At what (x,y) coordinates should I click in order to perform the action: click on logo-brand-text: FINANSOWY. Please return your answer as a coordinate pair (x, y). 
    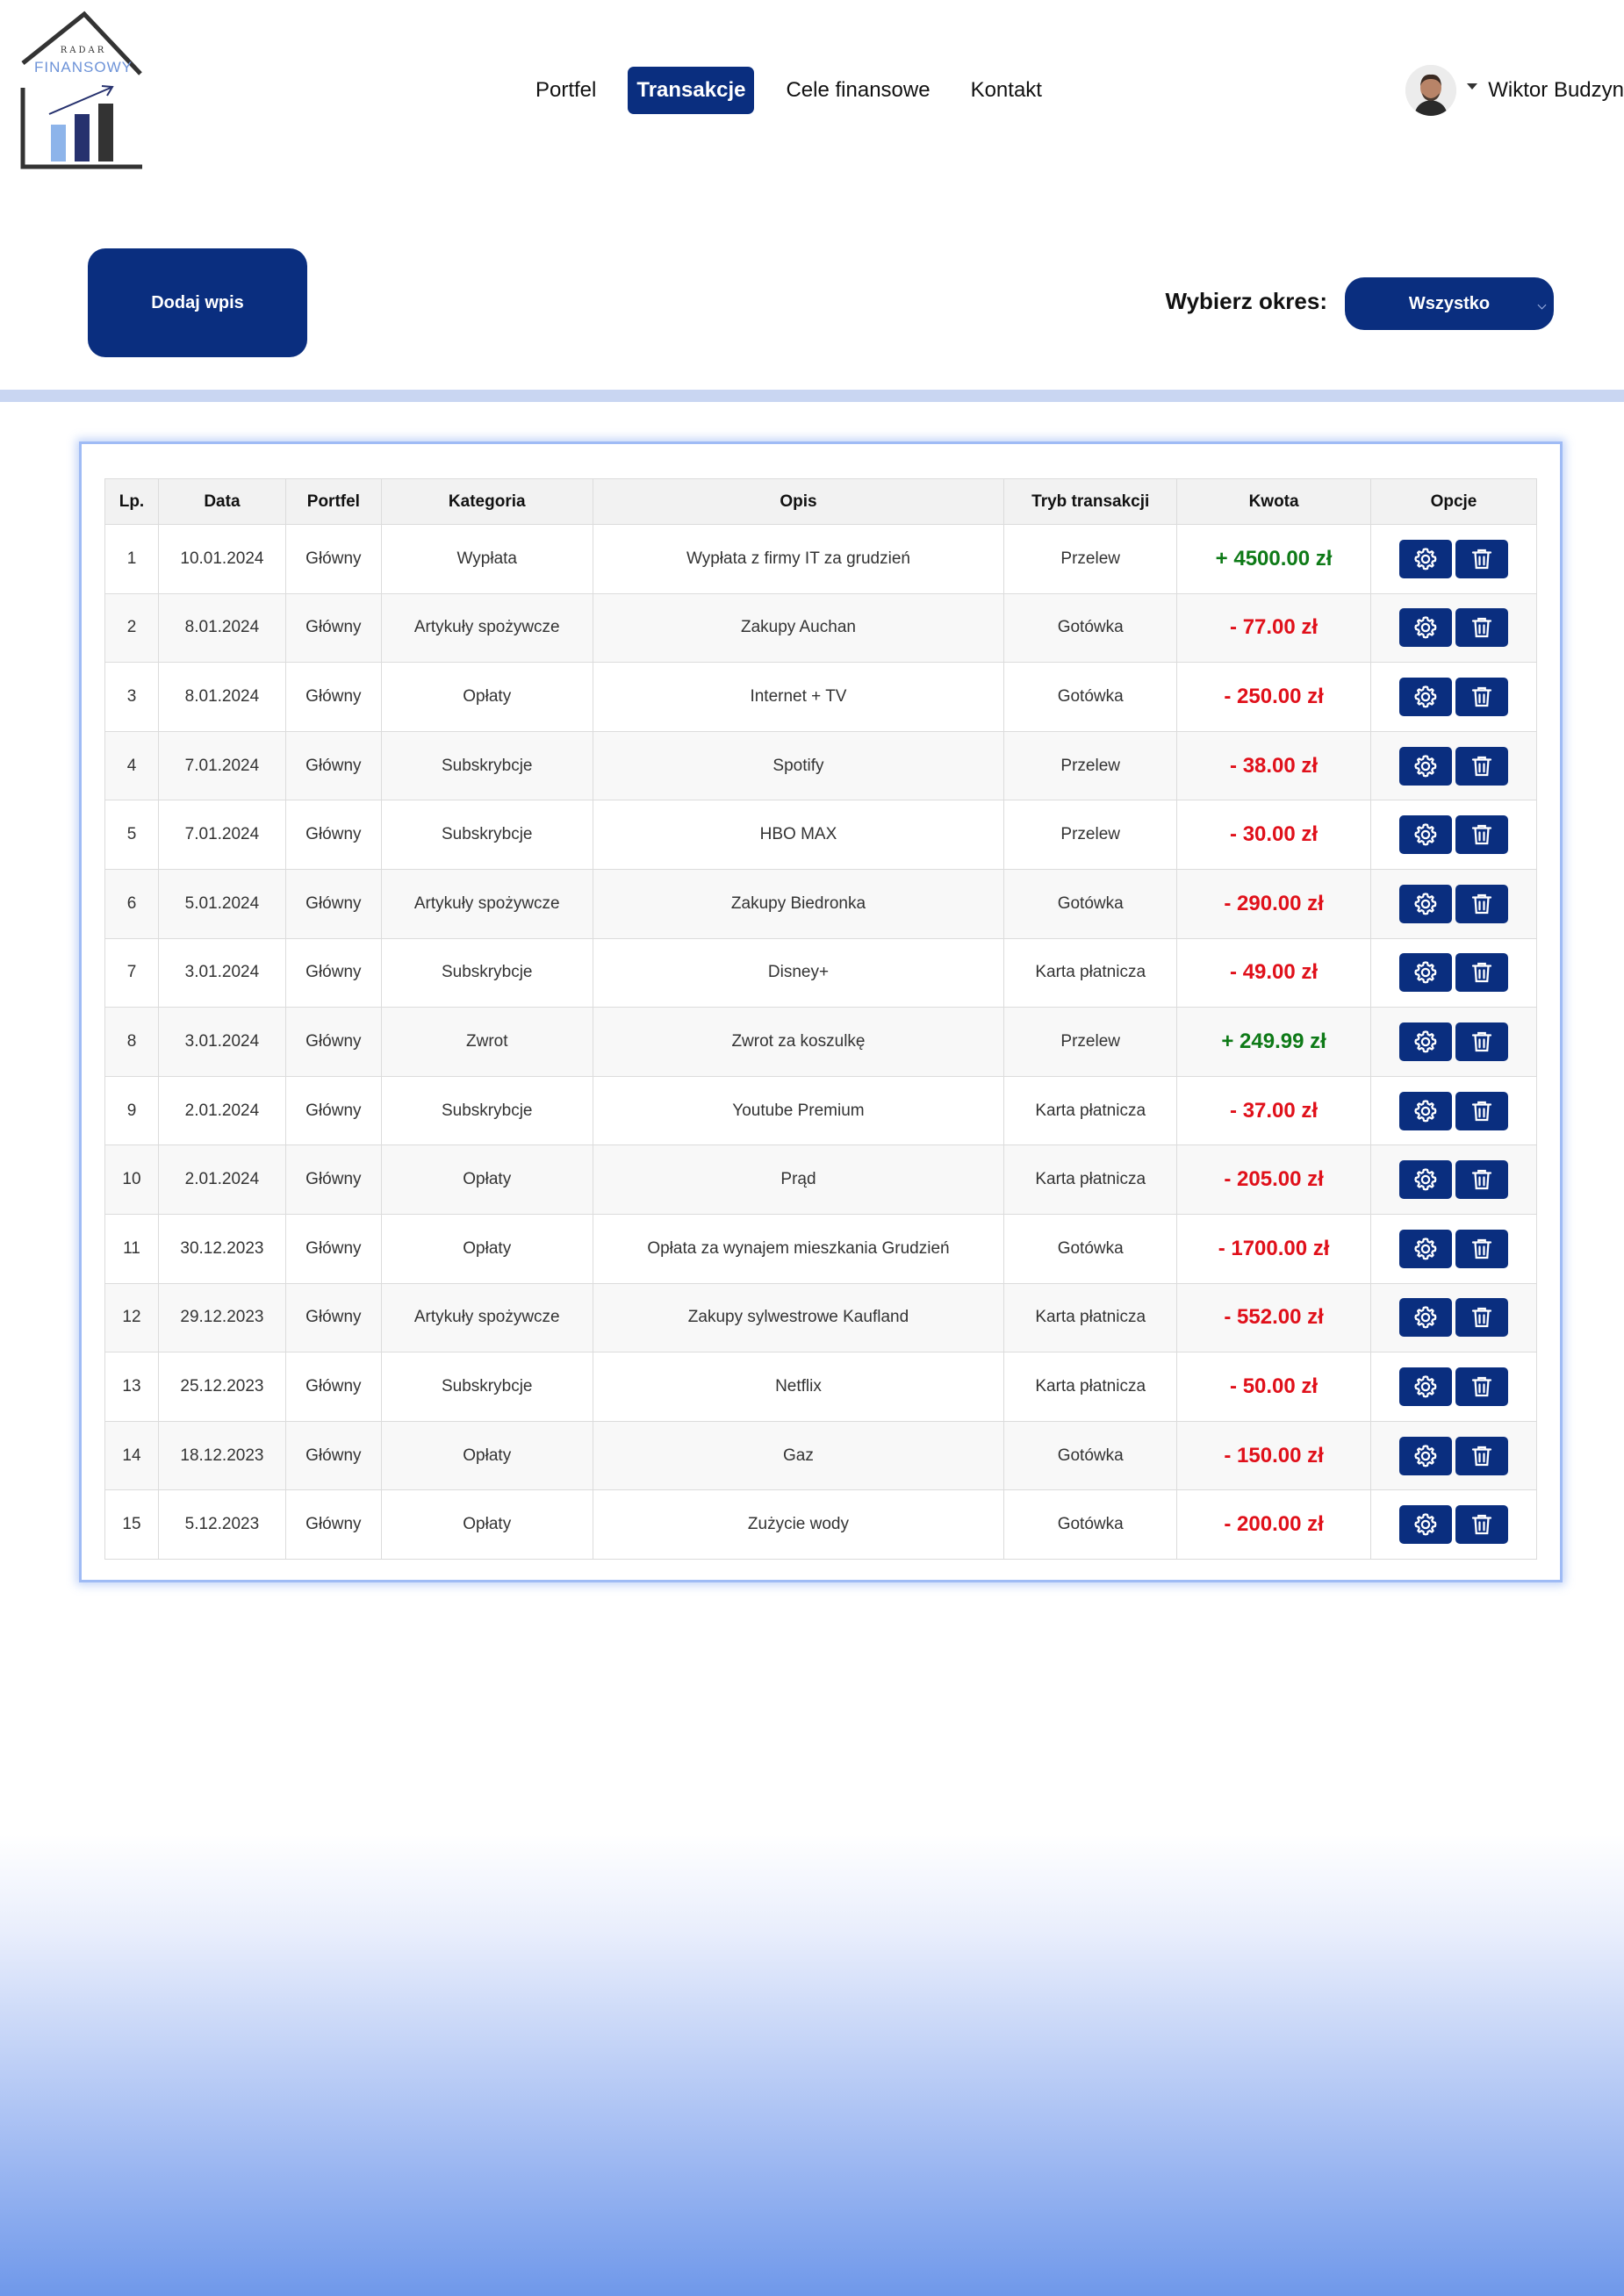
    Looking at the image, I should click on (84, 67).